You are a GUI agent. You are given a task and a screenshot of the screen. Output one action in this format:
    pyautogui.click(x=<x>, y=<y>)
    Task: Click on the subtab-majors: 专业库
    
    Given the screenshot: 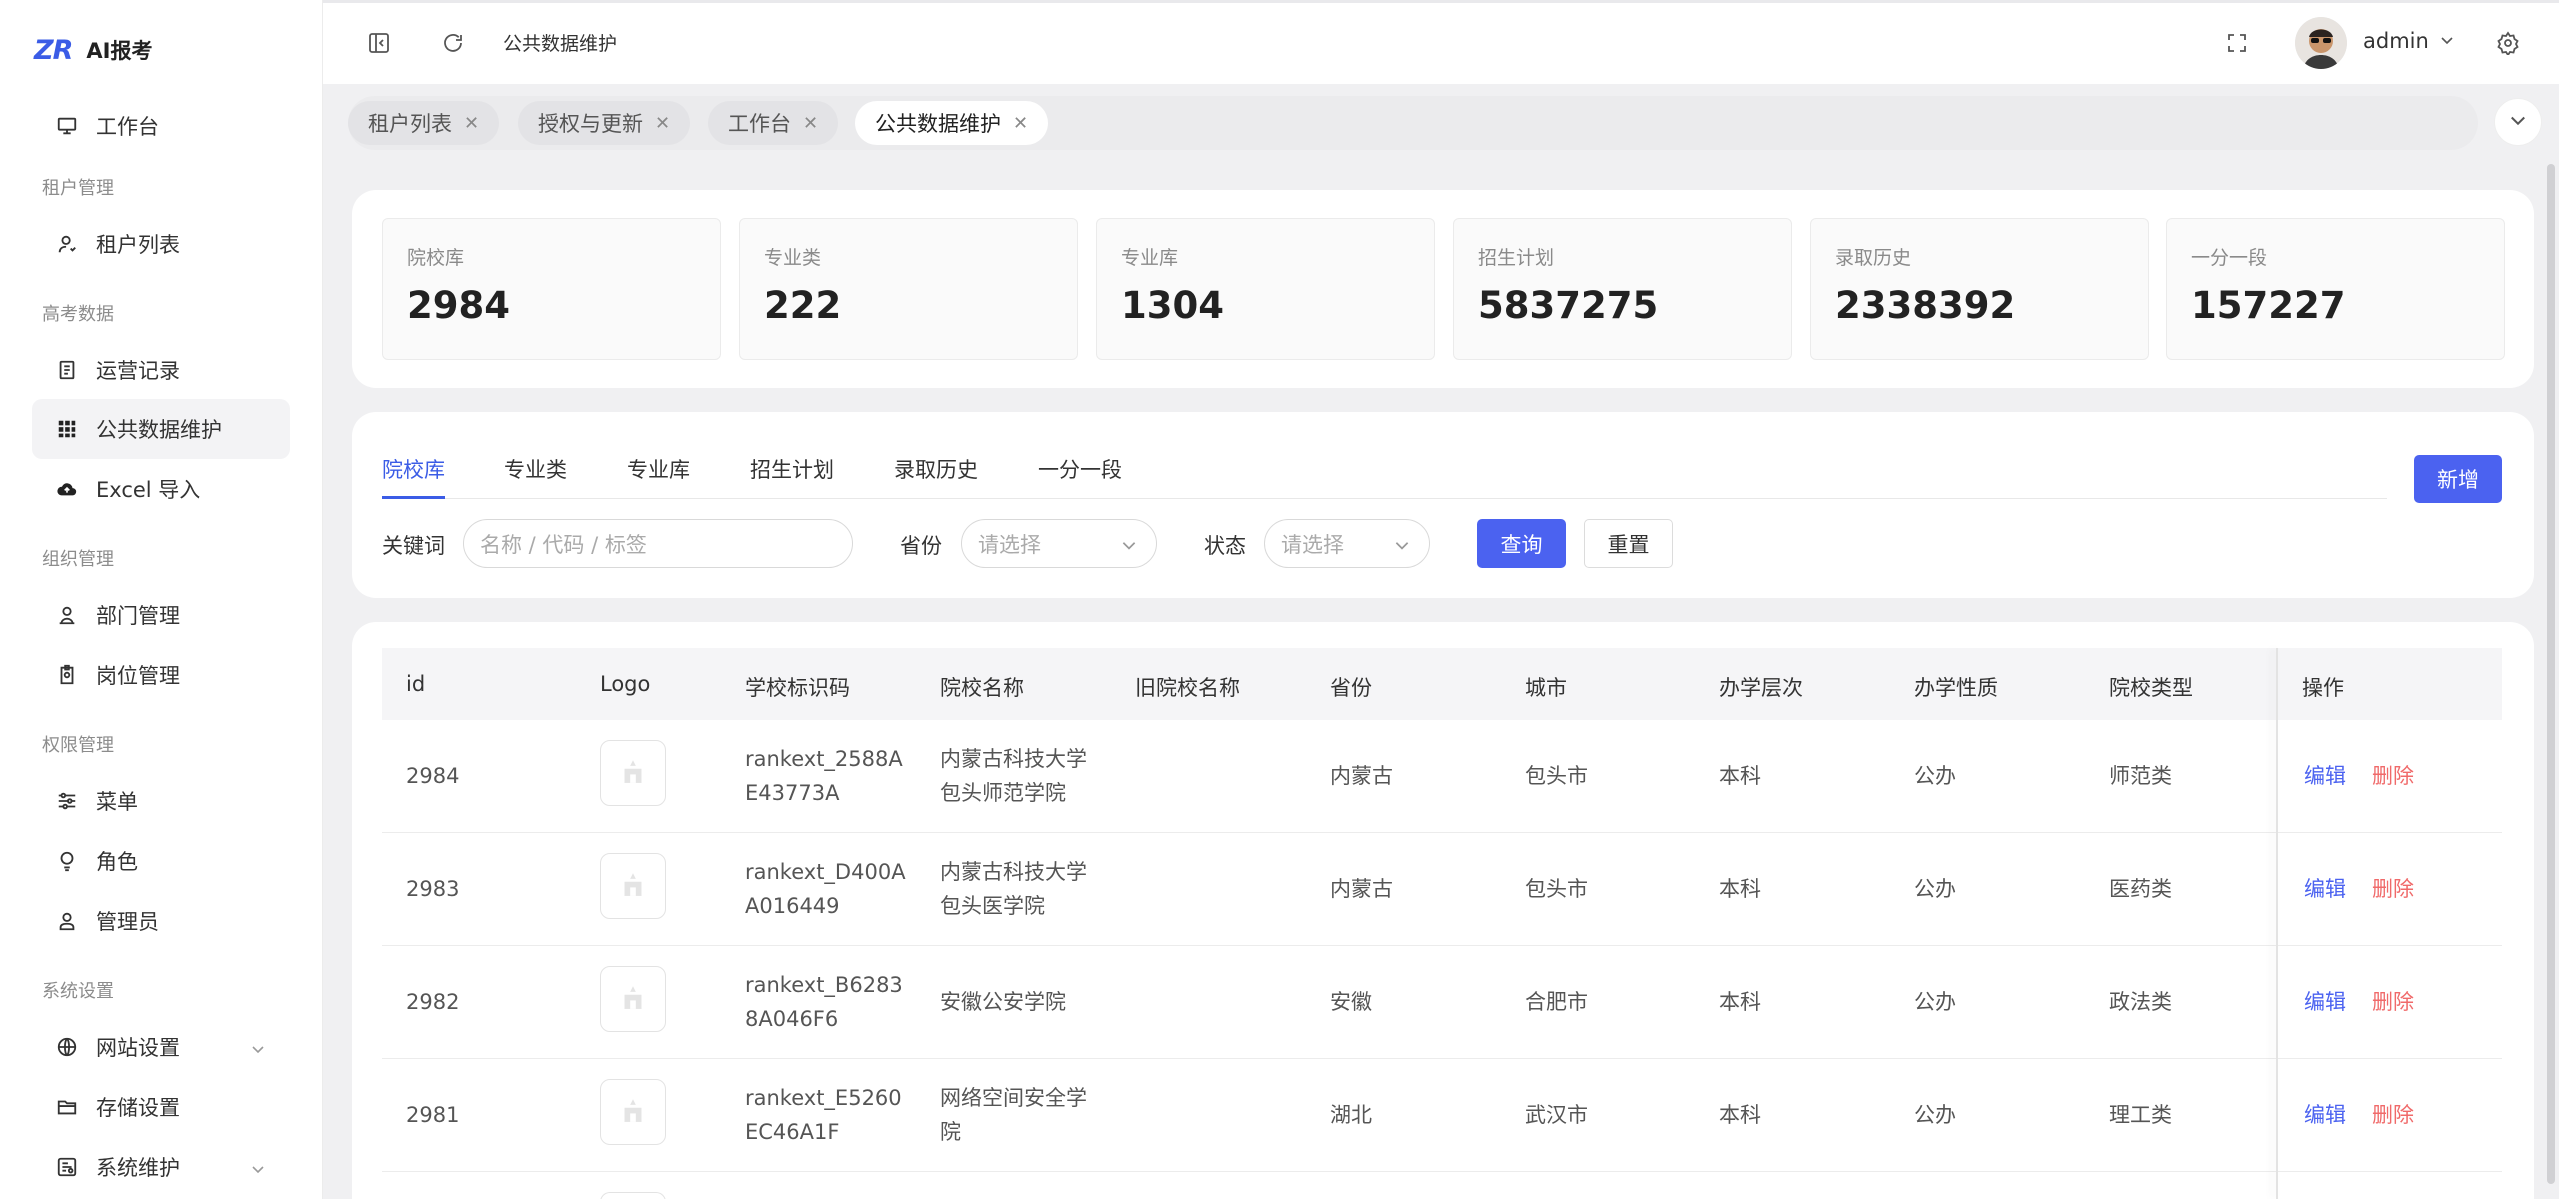 What is the action you would take?
    pyautogui.click(x=658, y=469)
    